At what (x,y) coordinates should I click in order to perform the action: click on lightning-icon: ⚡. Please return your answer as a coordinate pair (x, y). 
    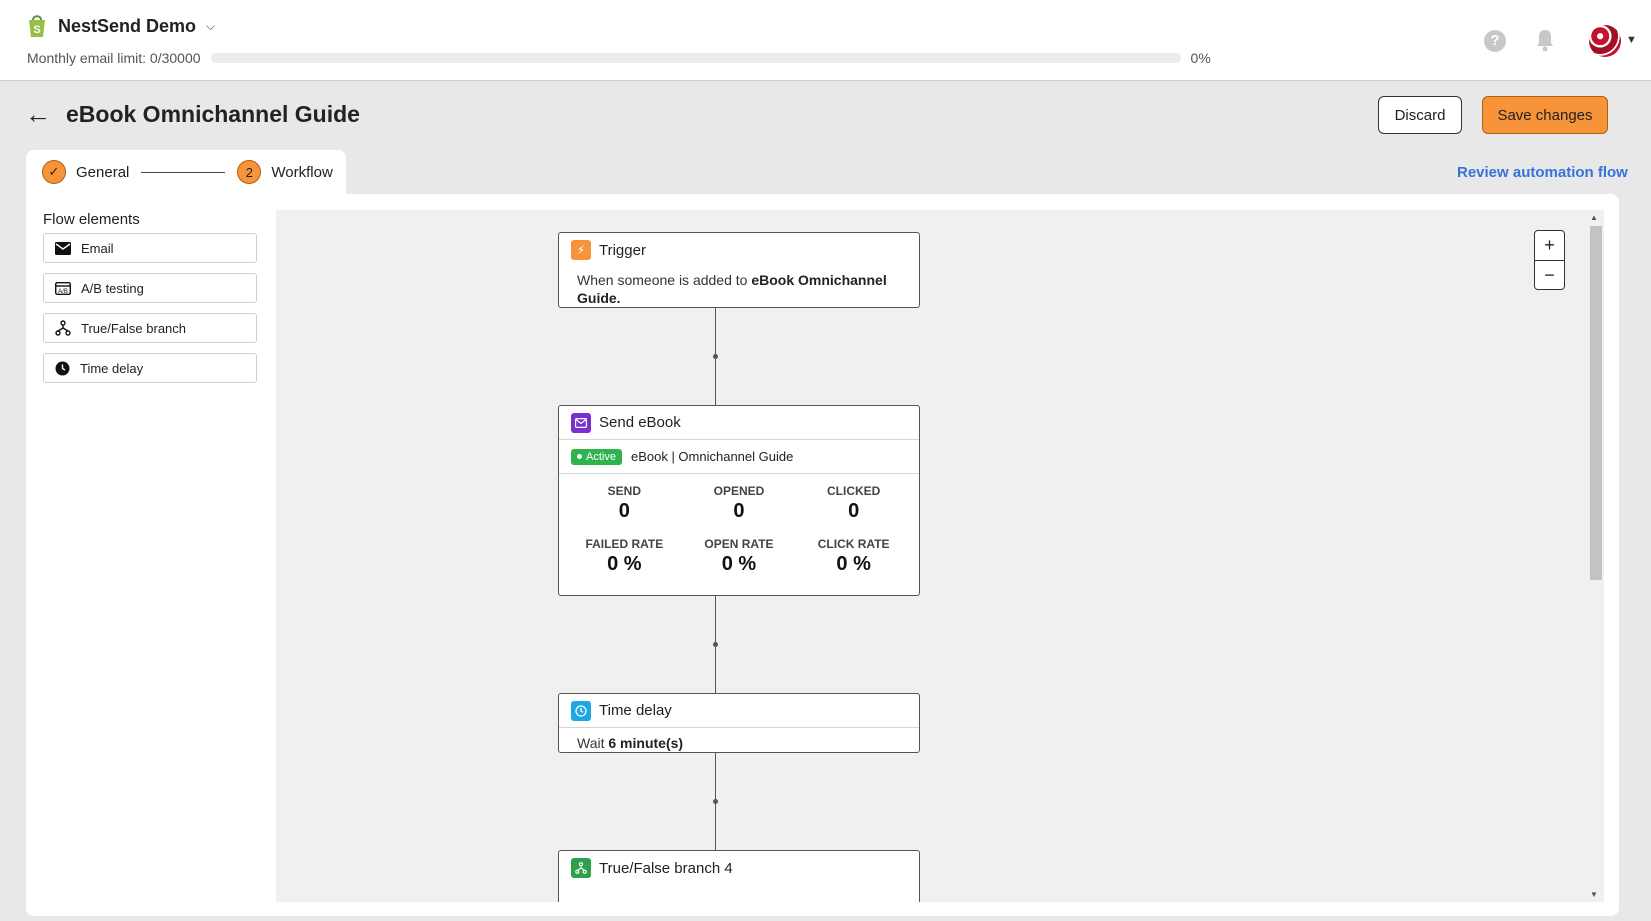
    Looking at the image, I should click on (581, 250).